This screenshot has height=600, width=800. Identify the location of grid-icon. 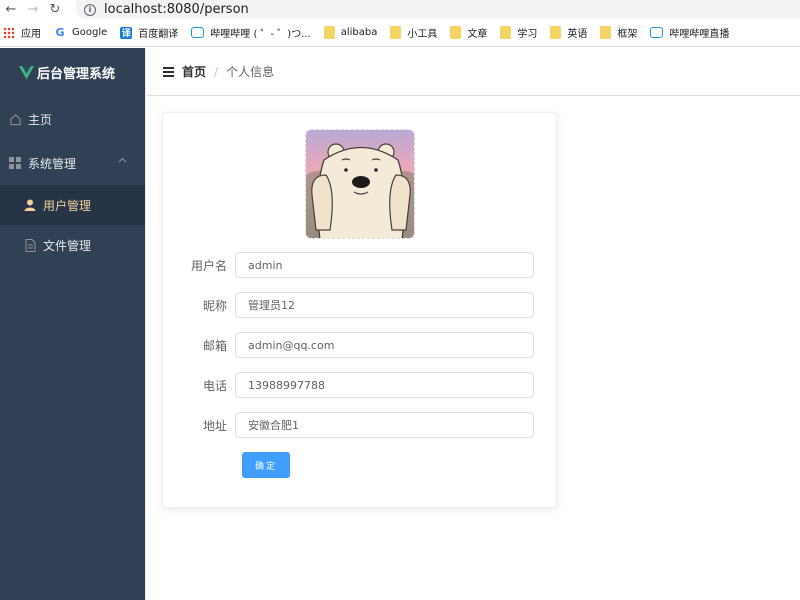
(15, 163).